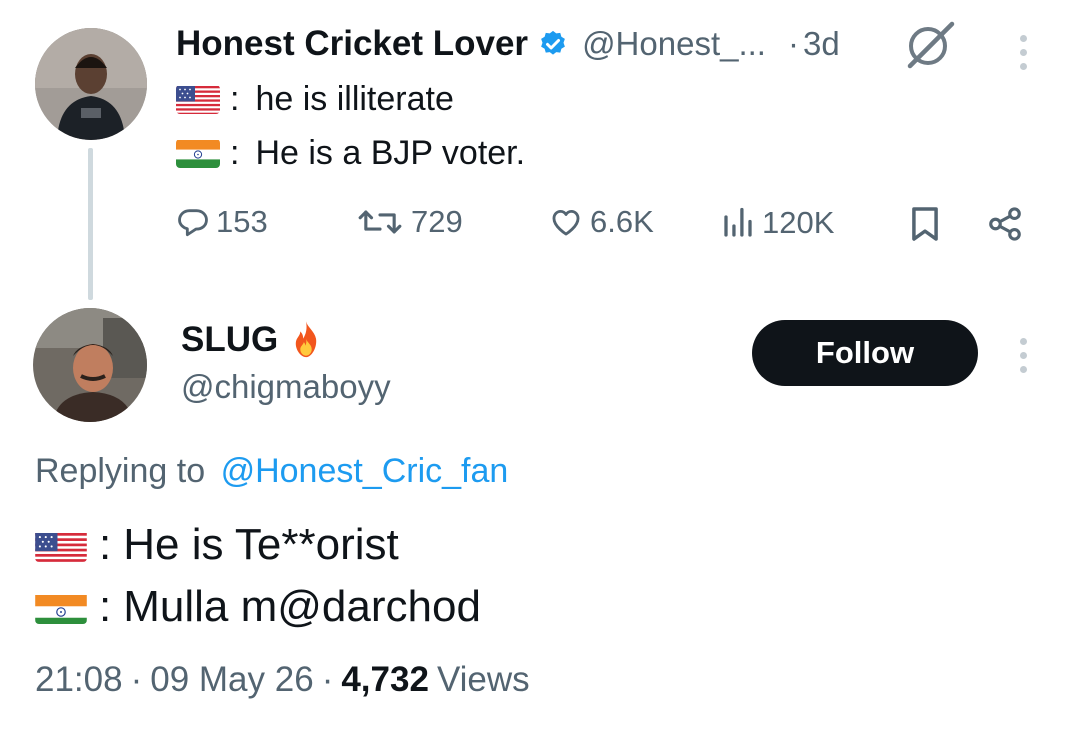  What do you see at coordinates (79, 680) in the screenshot?
I see `tweet-time: 21:08` at bounding box center [79, 680].